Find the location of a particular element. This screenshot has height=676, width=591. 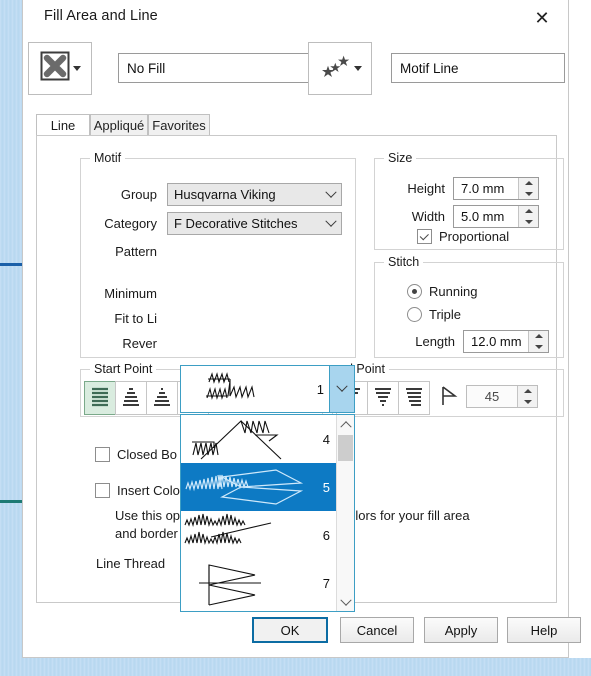

width-stepper is located at coordinates (528, 216).